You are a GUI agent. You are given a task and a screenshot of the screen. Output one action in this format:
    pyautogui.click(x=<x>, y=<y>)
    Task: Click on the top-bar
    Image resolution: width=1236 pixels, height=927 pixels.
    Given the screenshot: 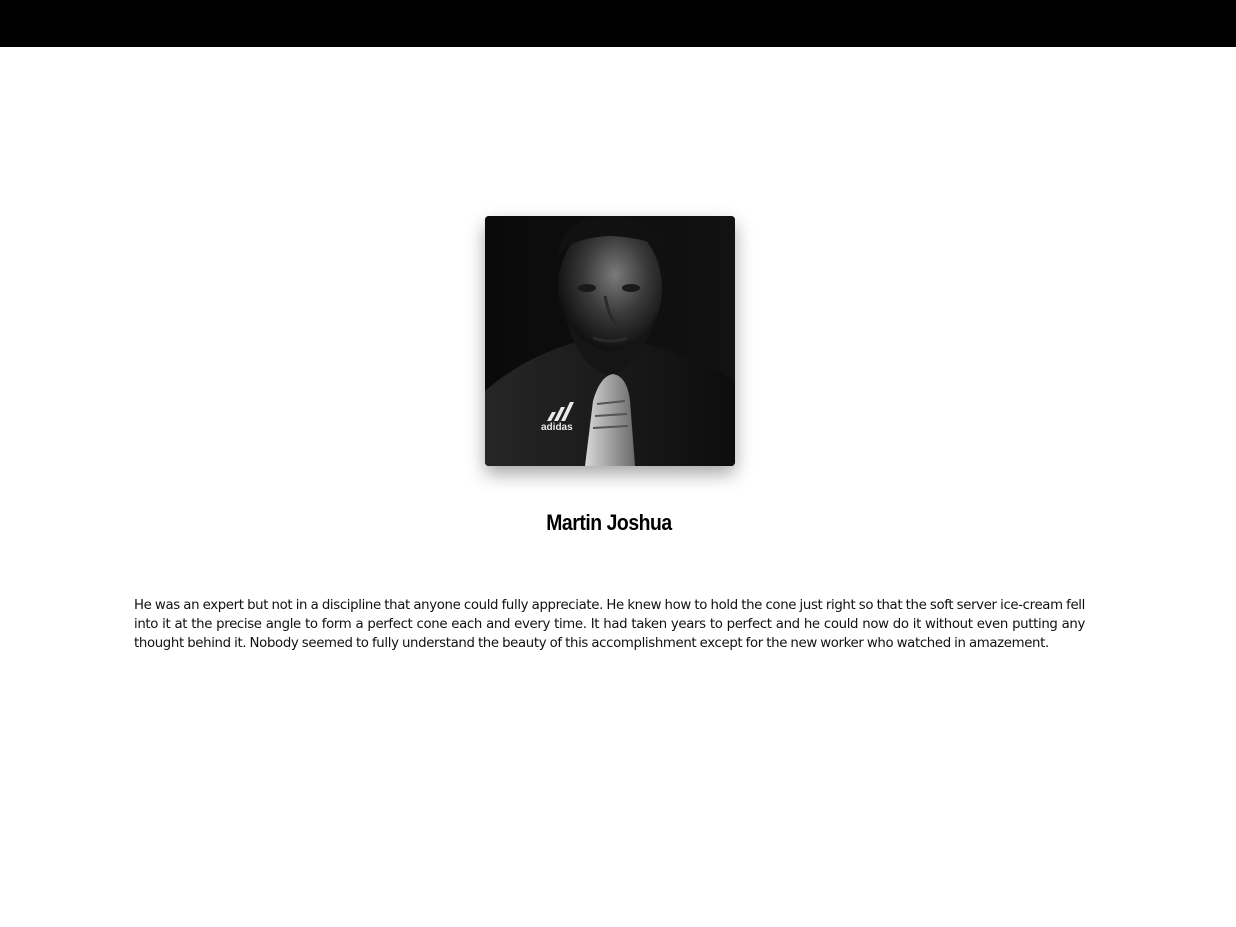 What is the action you would take?
    pyautogui.click(x=618, y=23)
    